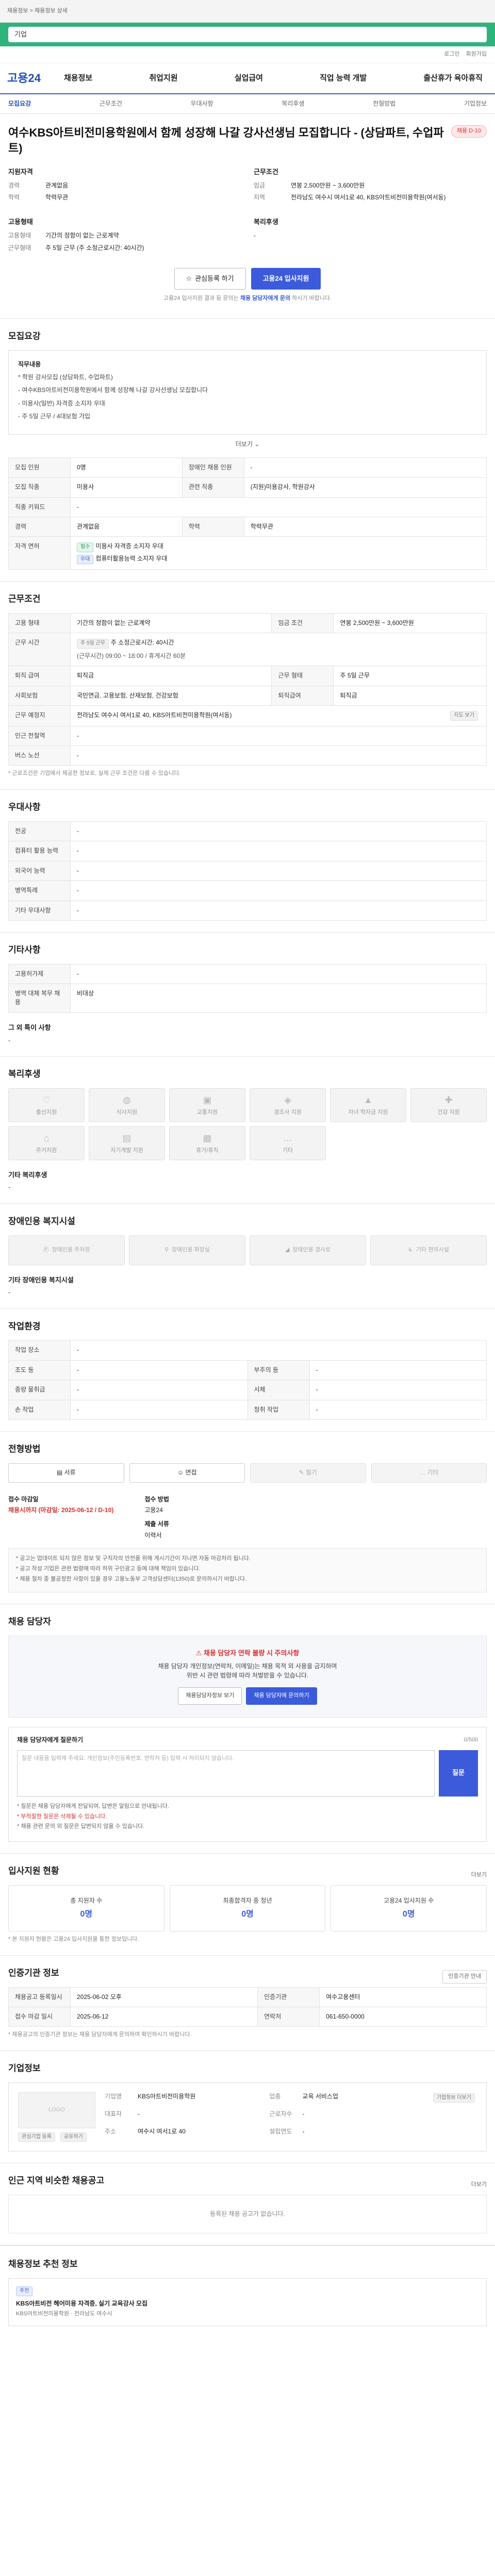  Describe the element at coordinates (39, 623) in the screenshot. I see `row-key: 고용 형태` at that location.